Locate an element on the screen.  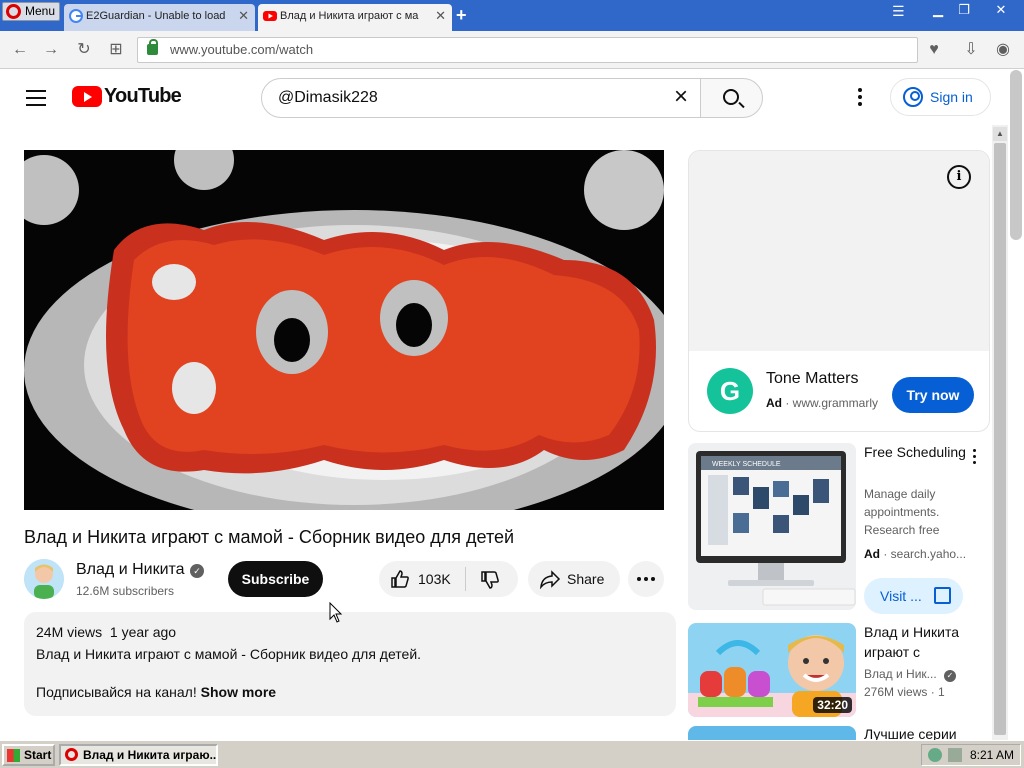
schedule-thumbnail-image: WEEKLY SCHEDULE is located at coordinates (772, 526).